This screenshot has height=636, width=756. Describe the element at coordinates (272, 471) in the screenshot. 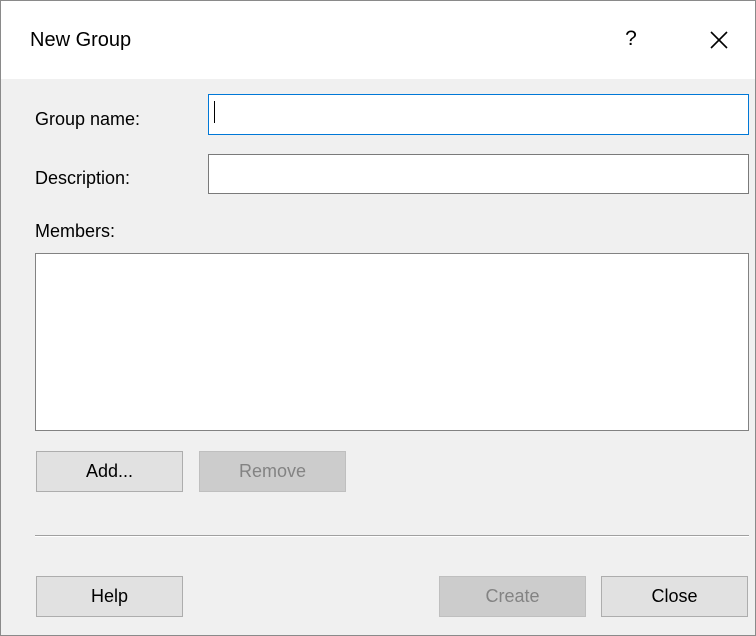

I see `remove-member-button: Remove` at that location.